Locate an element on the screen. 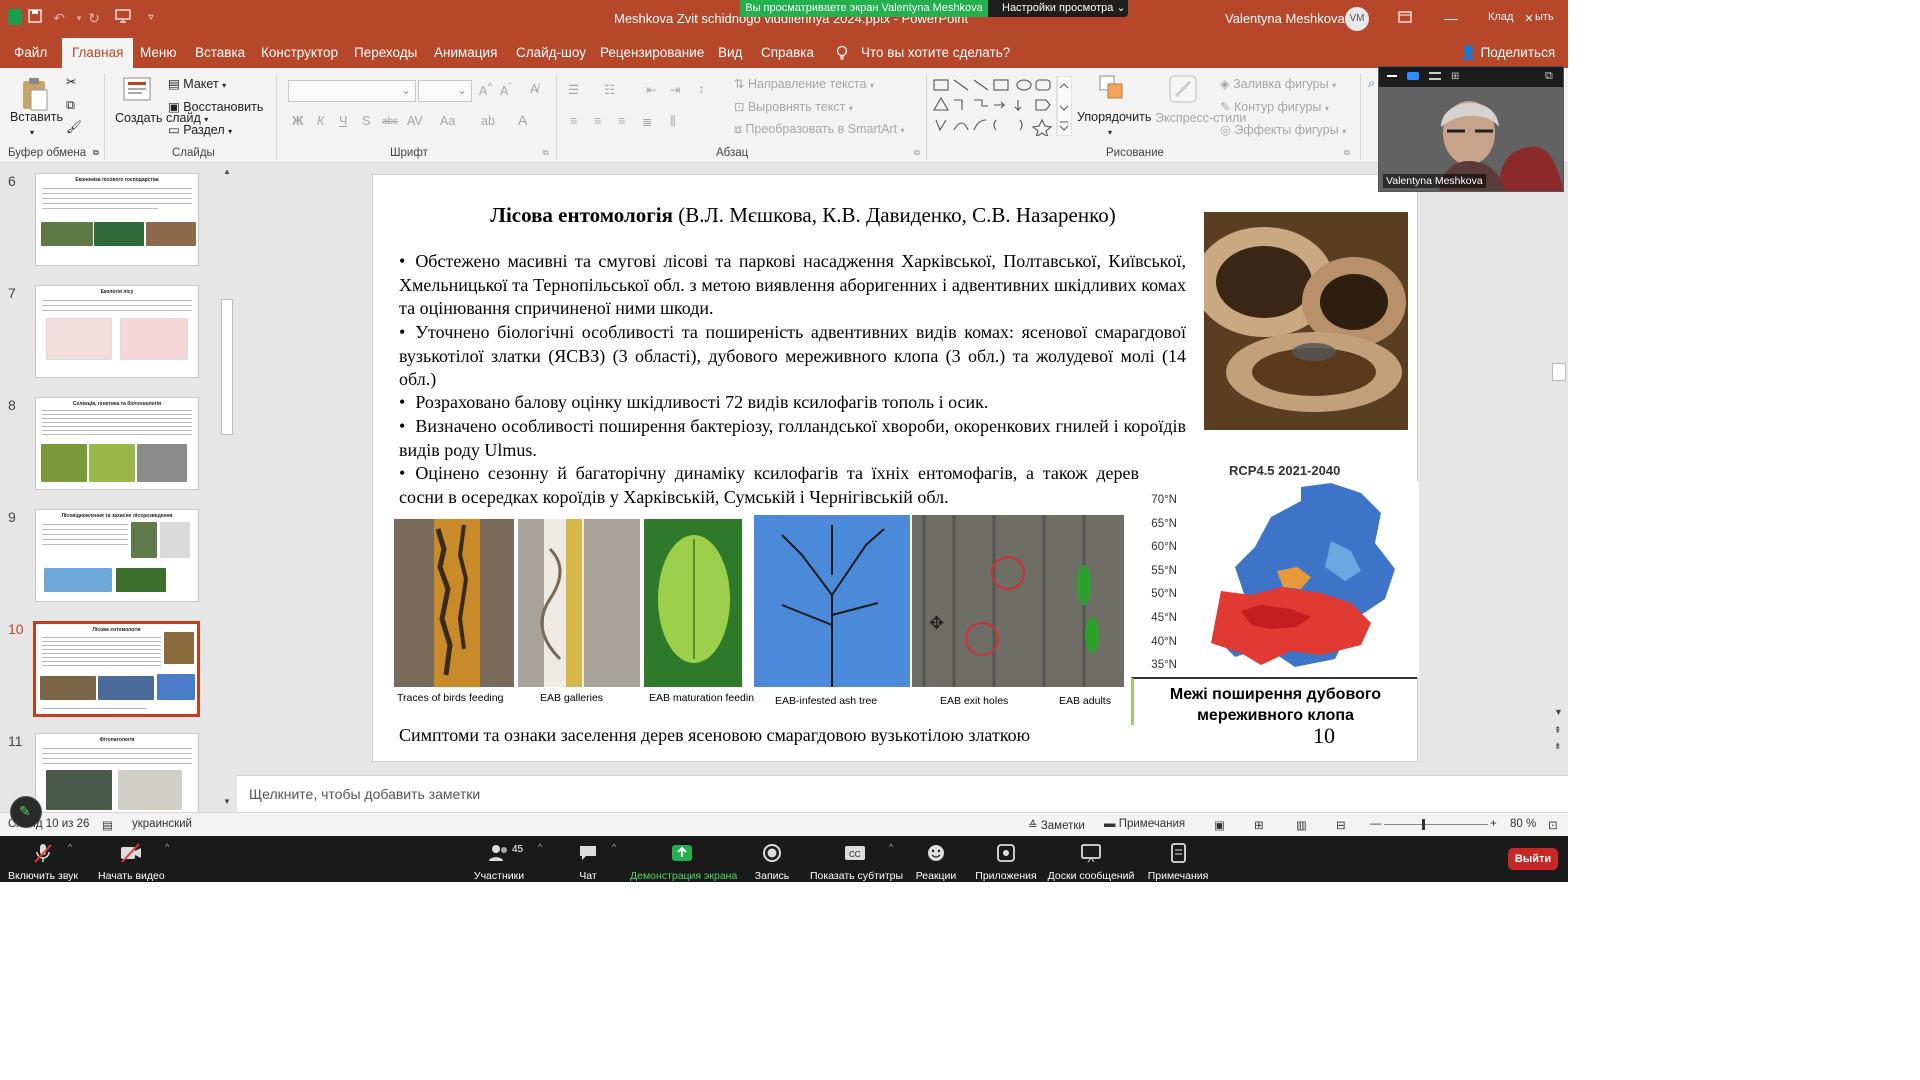 The image size is (1920, 1080). clear-formatting-icon: A̸ is located at coordinates (534, 89).